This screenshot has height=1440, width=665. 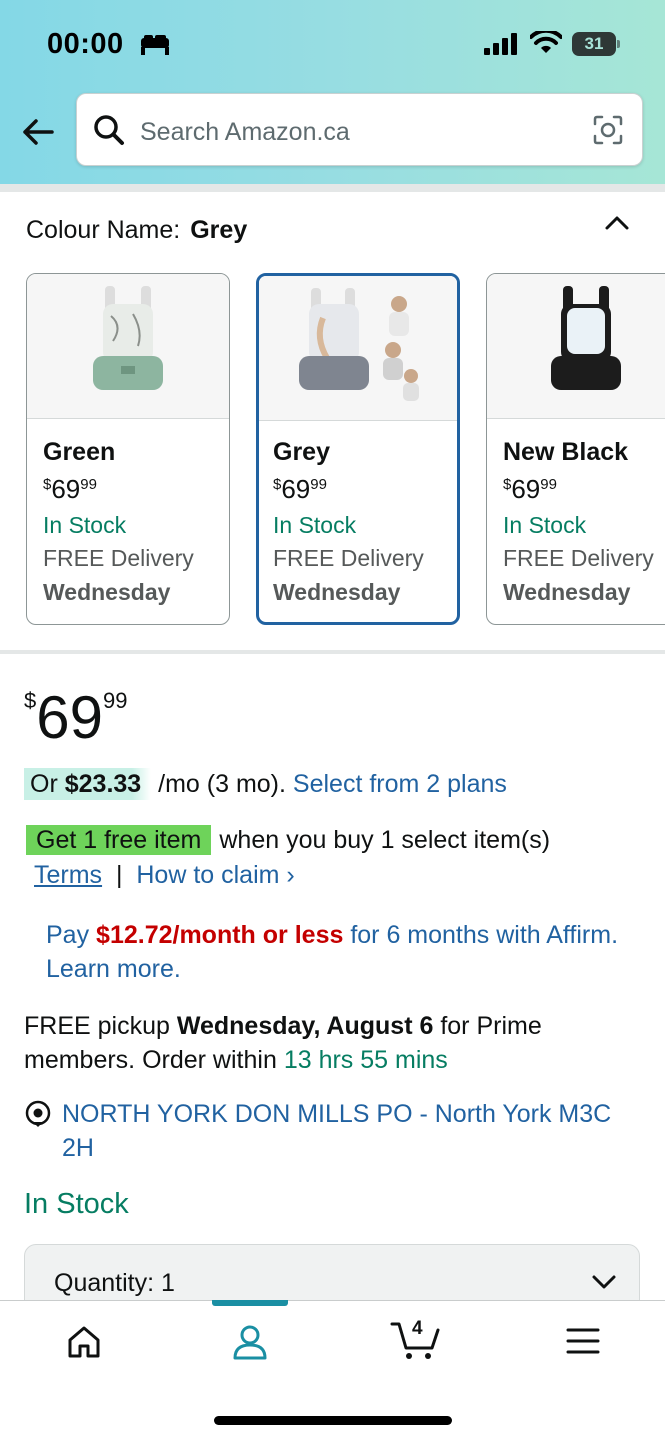 What do you see at coordinates (566, 452) in the screenshot?
I see `swatch-name: New Black` at bounding box center [566, 452].